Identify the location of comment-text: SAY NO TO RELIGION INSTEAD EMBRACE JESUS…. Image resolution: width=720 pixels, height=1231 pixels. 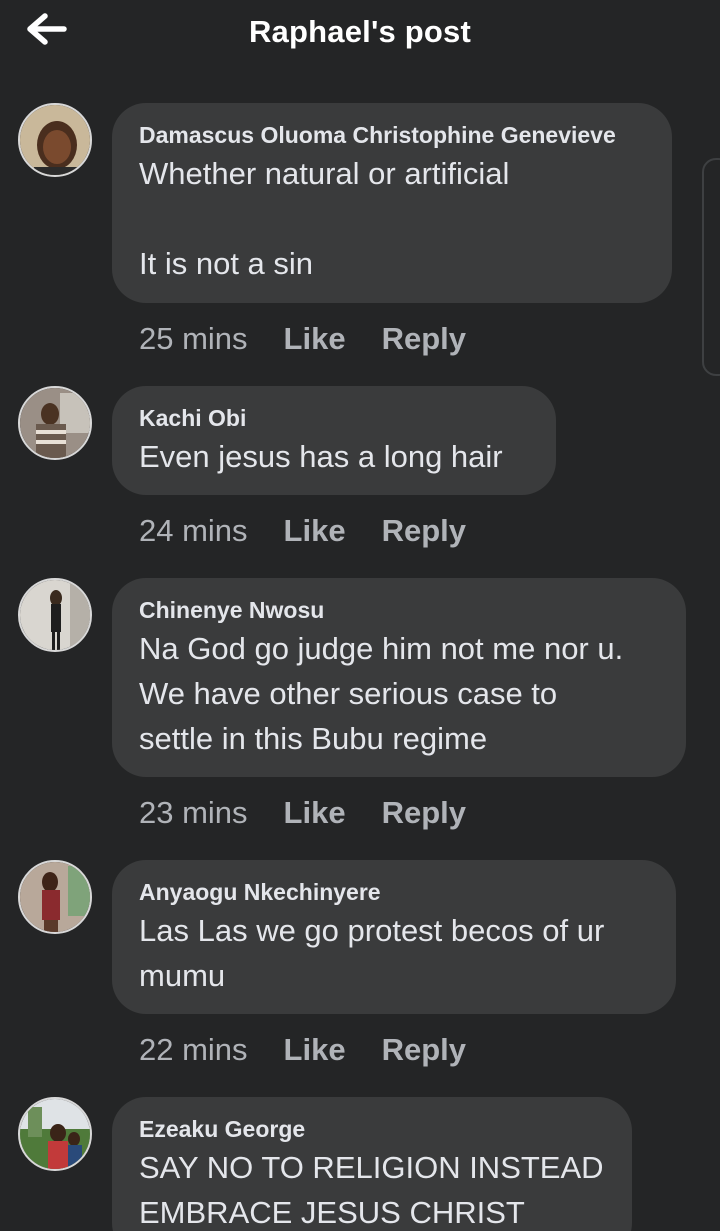
(371, 1190).